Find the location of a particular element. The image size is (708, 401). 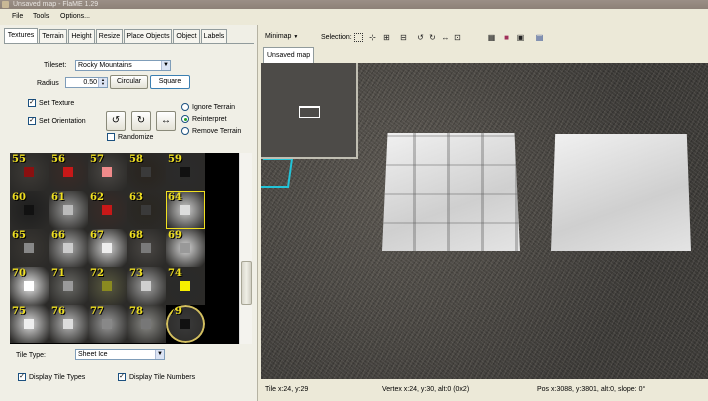

tile-60: 60 is located at coordinates (29, 210).